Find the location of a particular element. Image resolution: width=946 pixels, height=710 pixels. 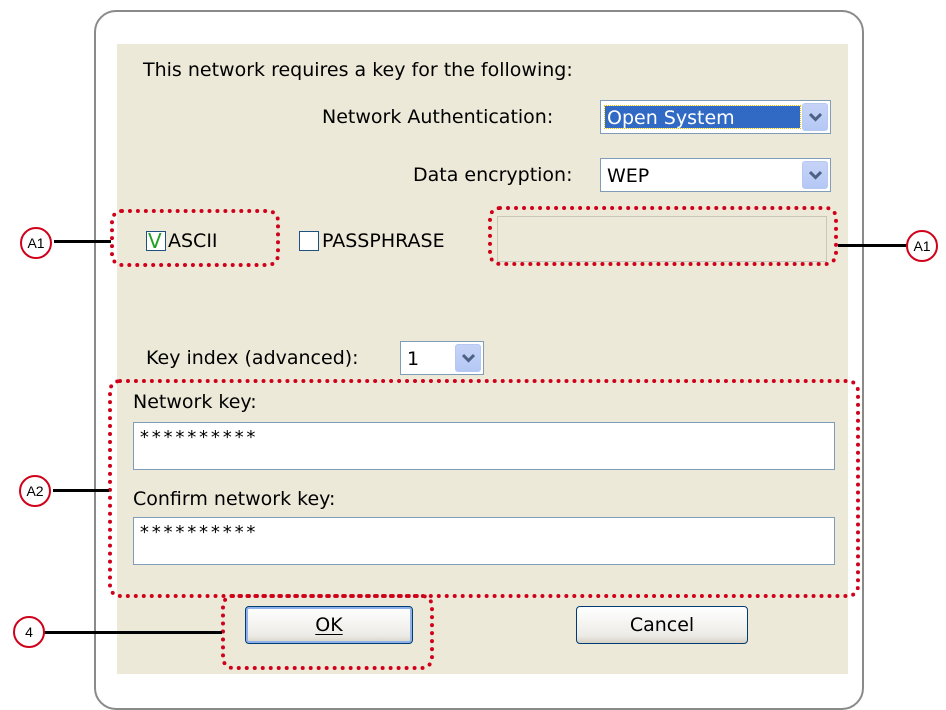

network-authentication-label: Network Authentication: is located at coordinates (438, 117).